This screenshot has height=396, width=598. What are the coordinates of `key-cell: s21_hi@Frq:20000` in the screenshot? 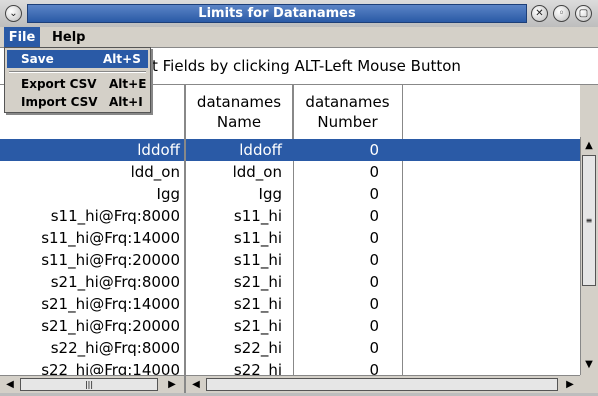 It's located at (110, 326).